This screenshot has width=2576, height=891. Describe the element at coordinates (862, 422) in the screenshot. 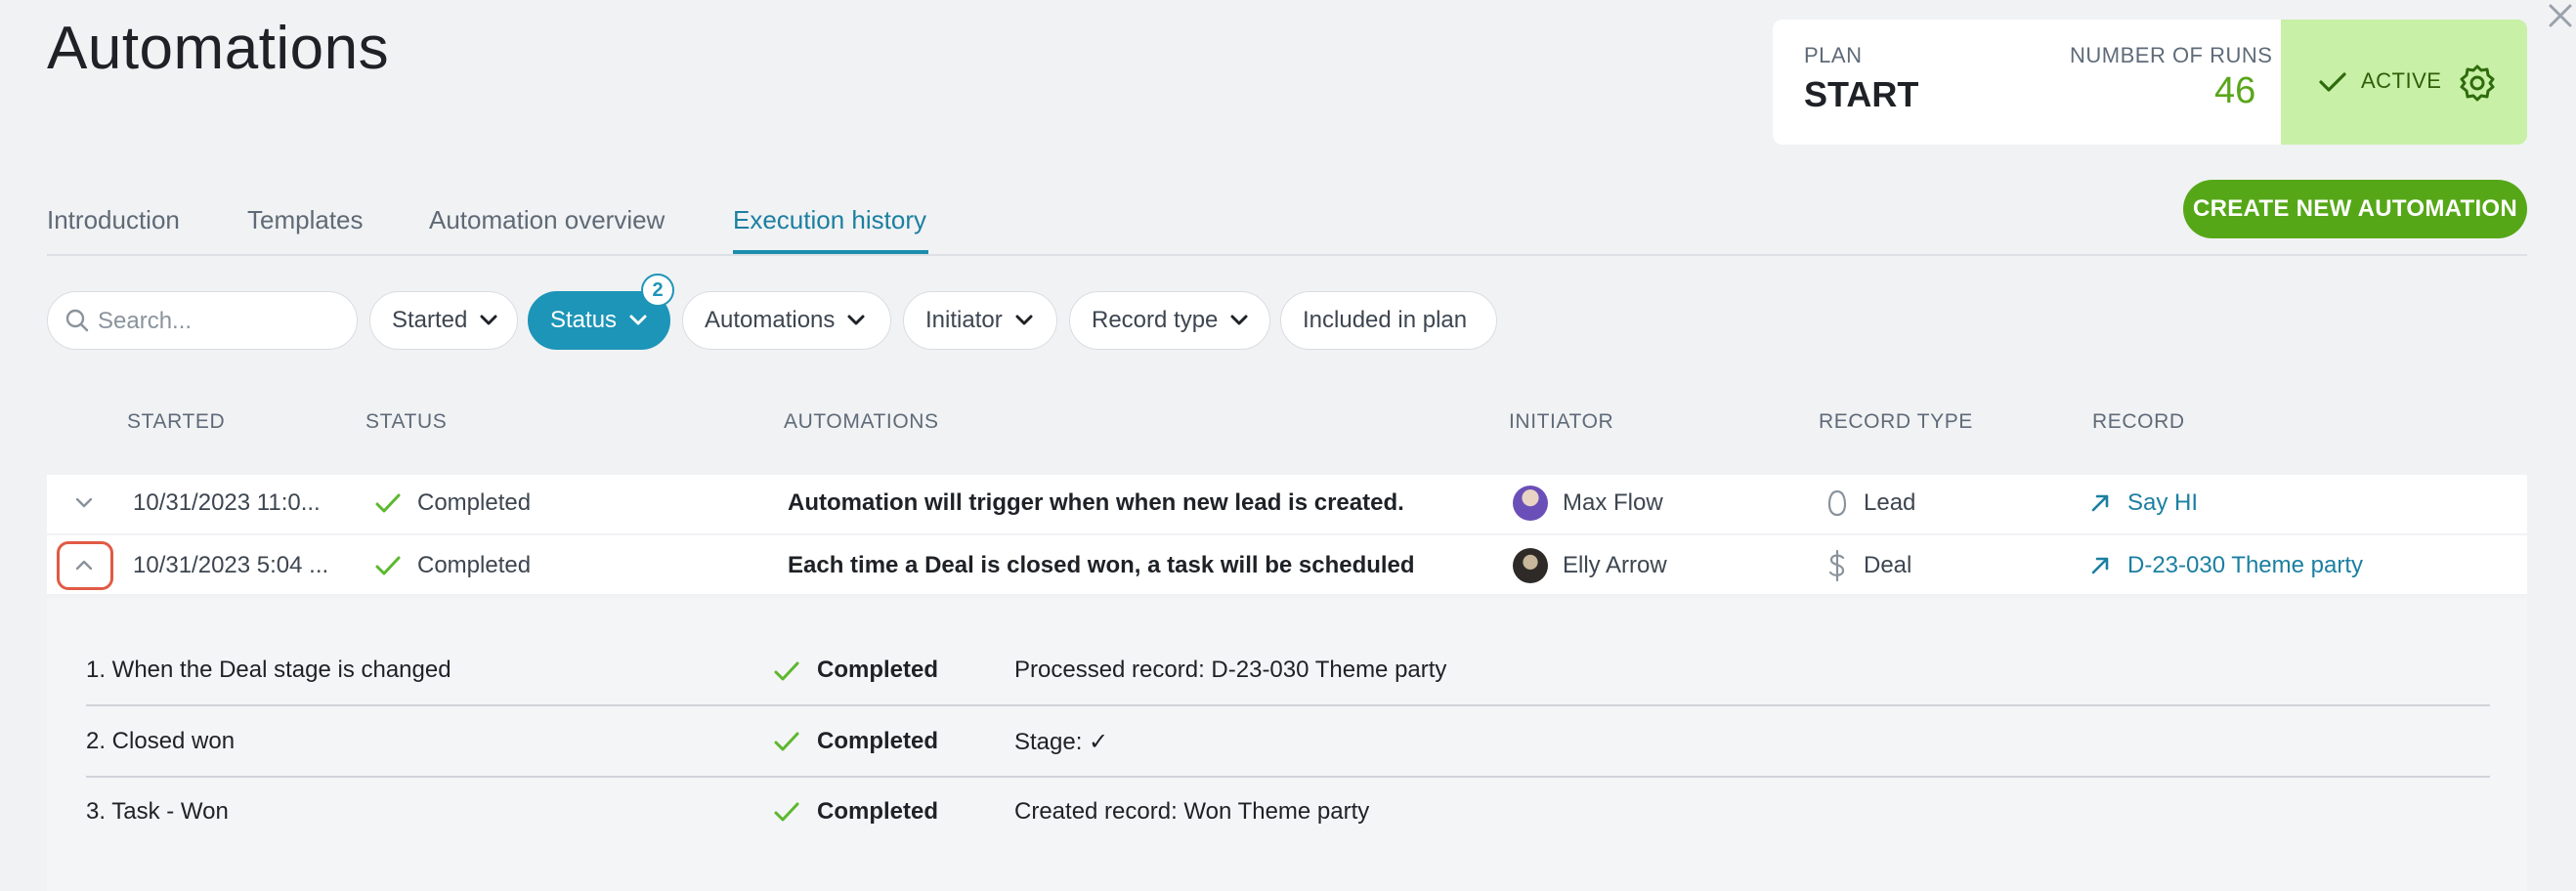

I see `column-header-automations: AUTOMATIONS` at that location.